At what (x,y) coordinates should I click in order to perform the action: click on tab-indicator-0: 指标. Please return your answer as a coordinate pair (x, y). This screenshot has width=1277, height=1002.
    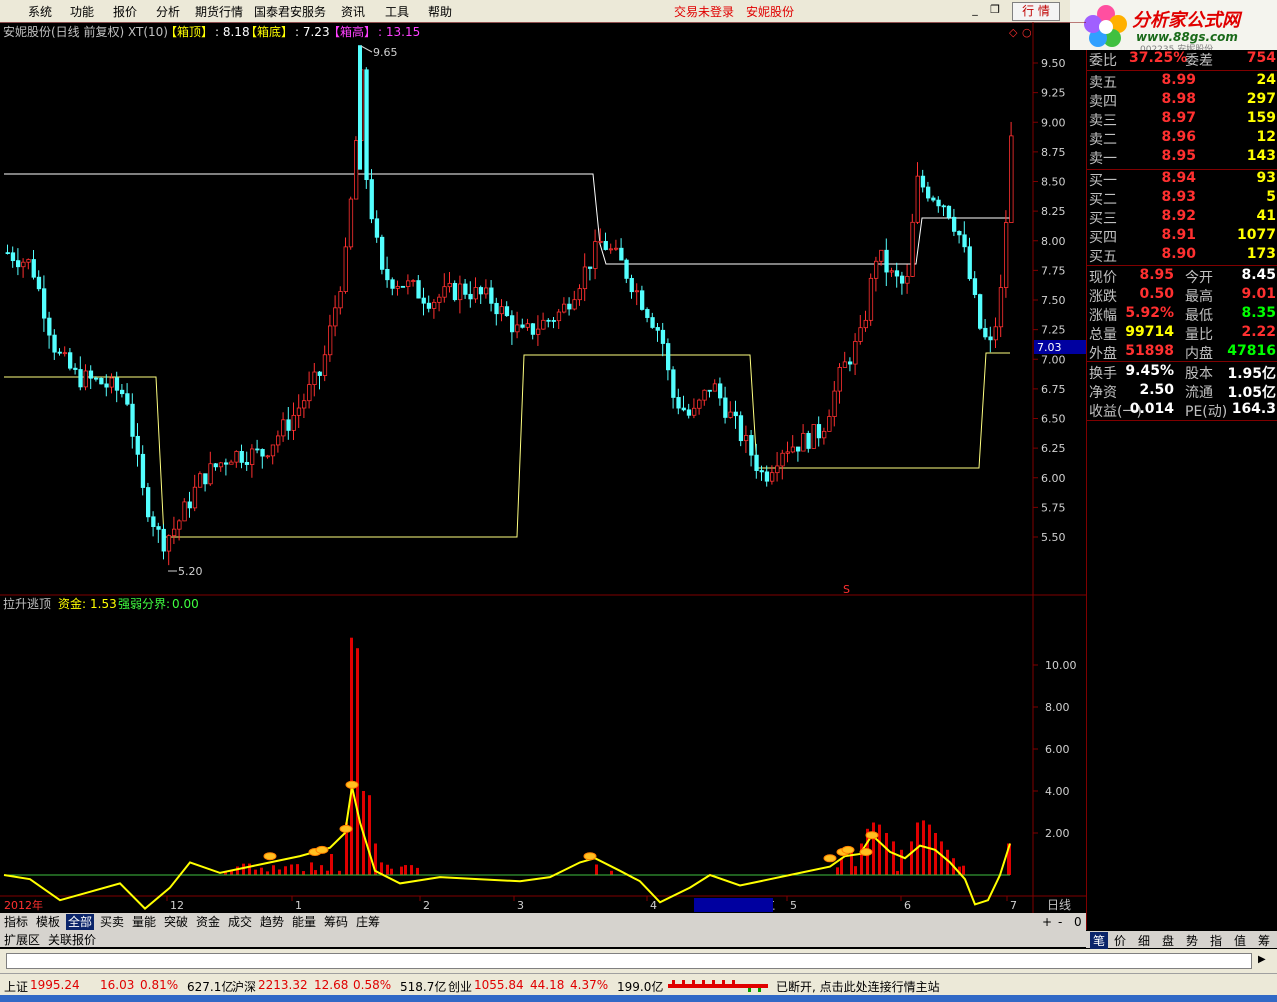
    Looking at the image, I should click on (16, 922).